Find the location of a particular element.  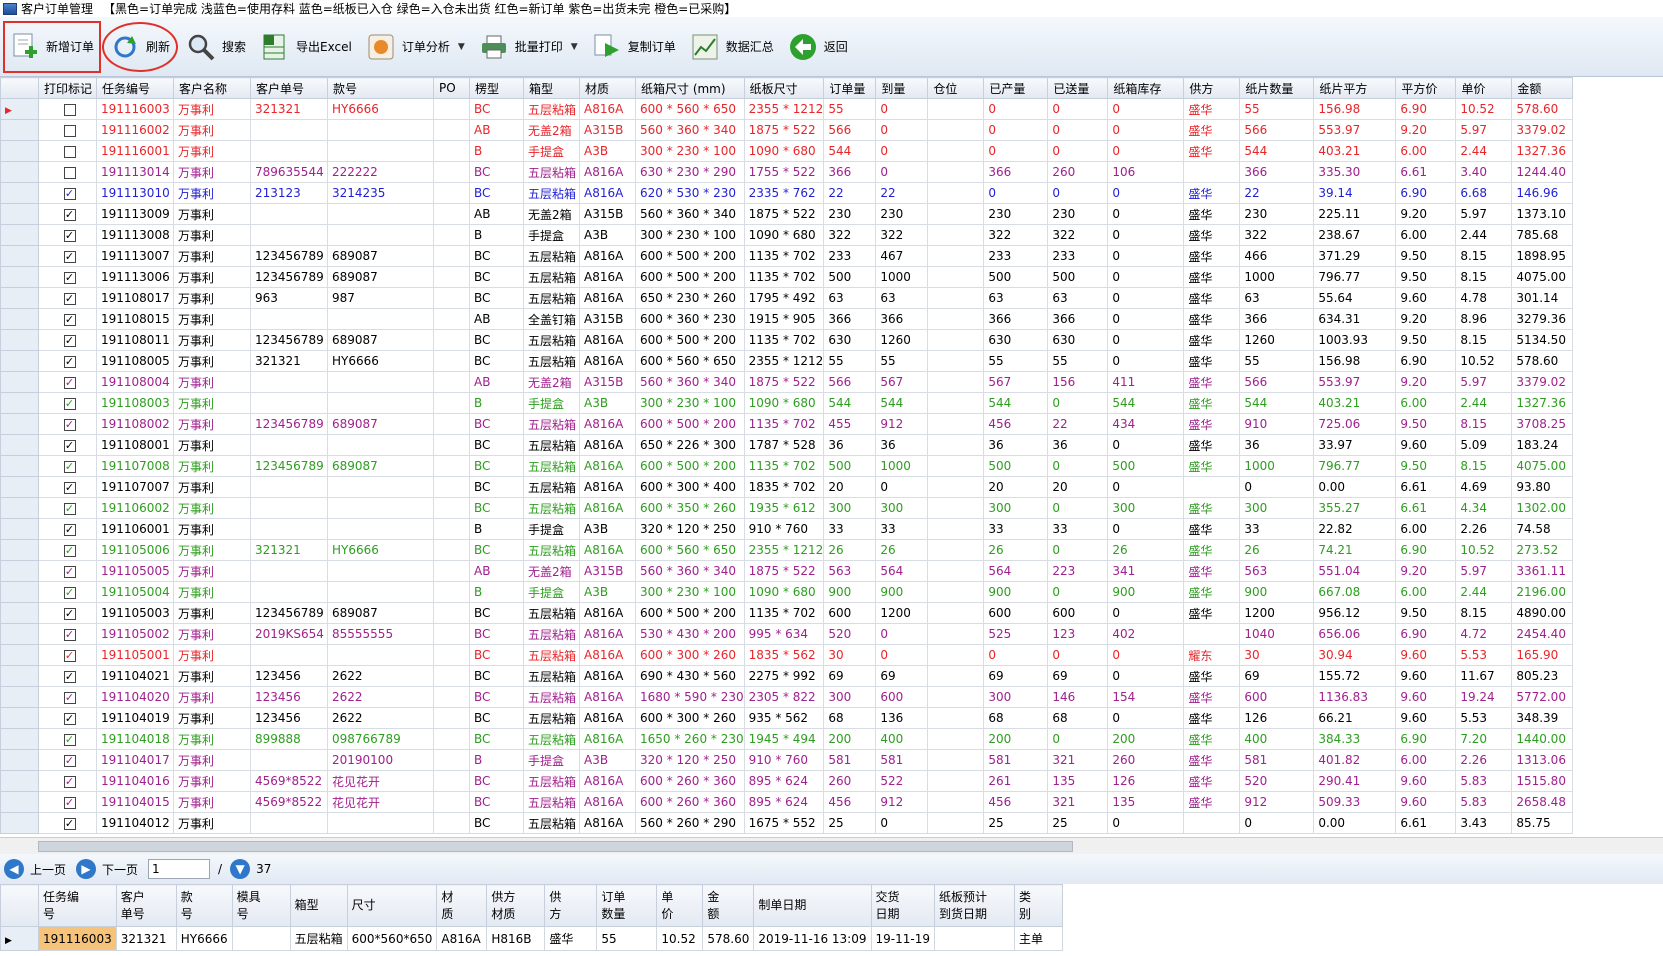

row-header: ▶ is located at coordinates (19, 938).